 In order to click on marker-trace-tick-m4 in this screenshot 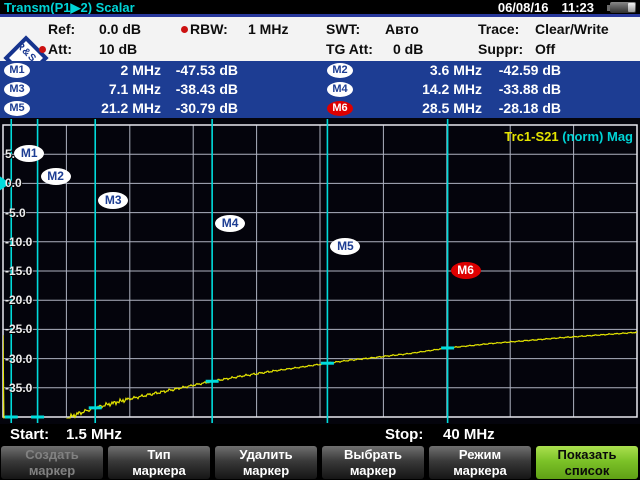, I will do `click(212, 381)`.